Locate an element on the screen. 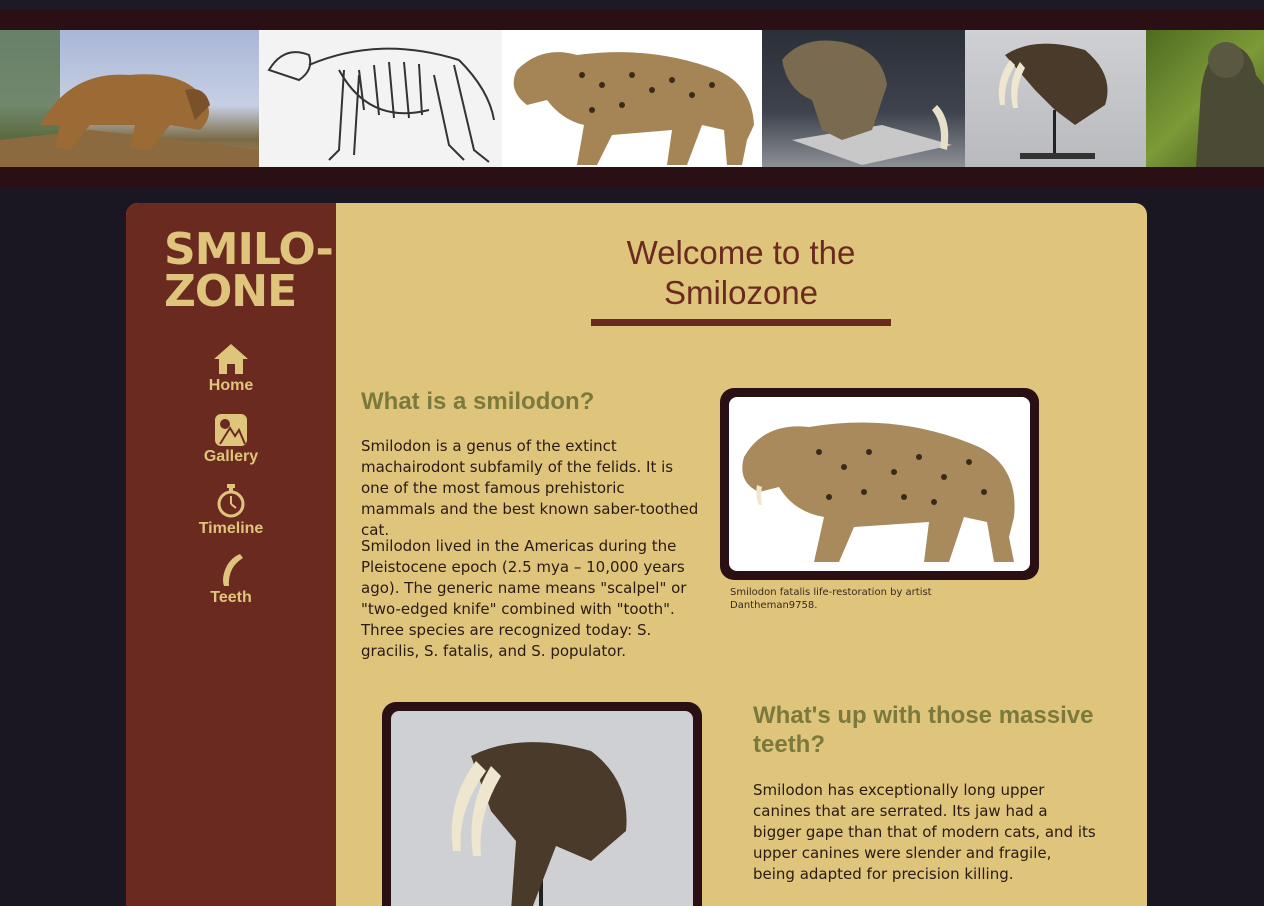 The image size is (1264, 906). nav-item-gallery: Gallery is located at coordinates (231, 440).